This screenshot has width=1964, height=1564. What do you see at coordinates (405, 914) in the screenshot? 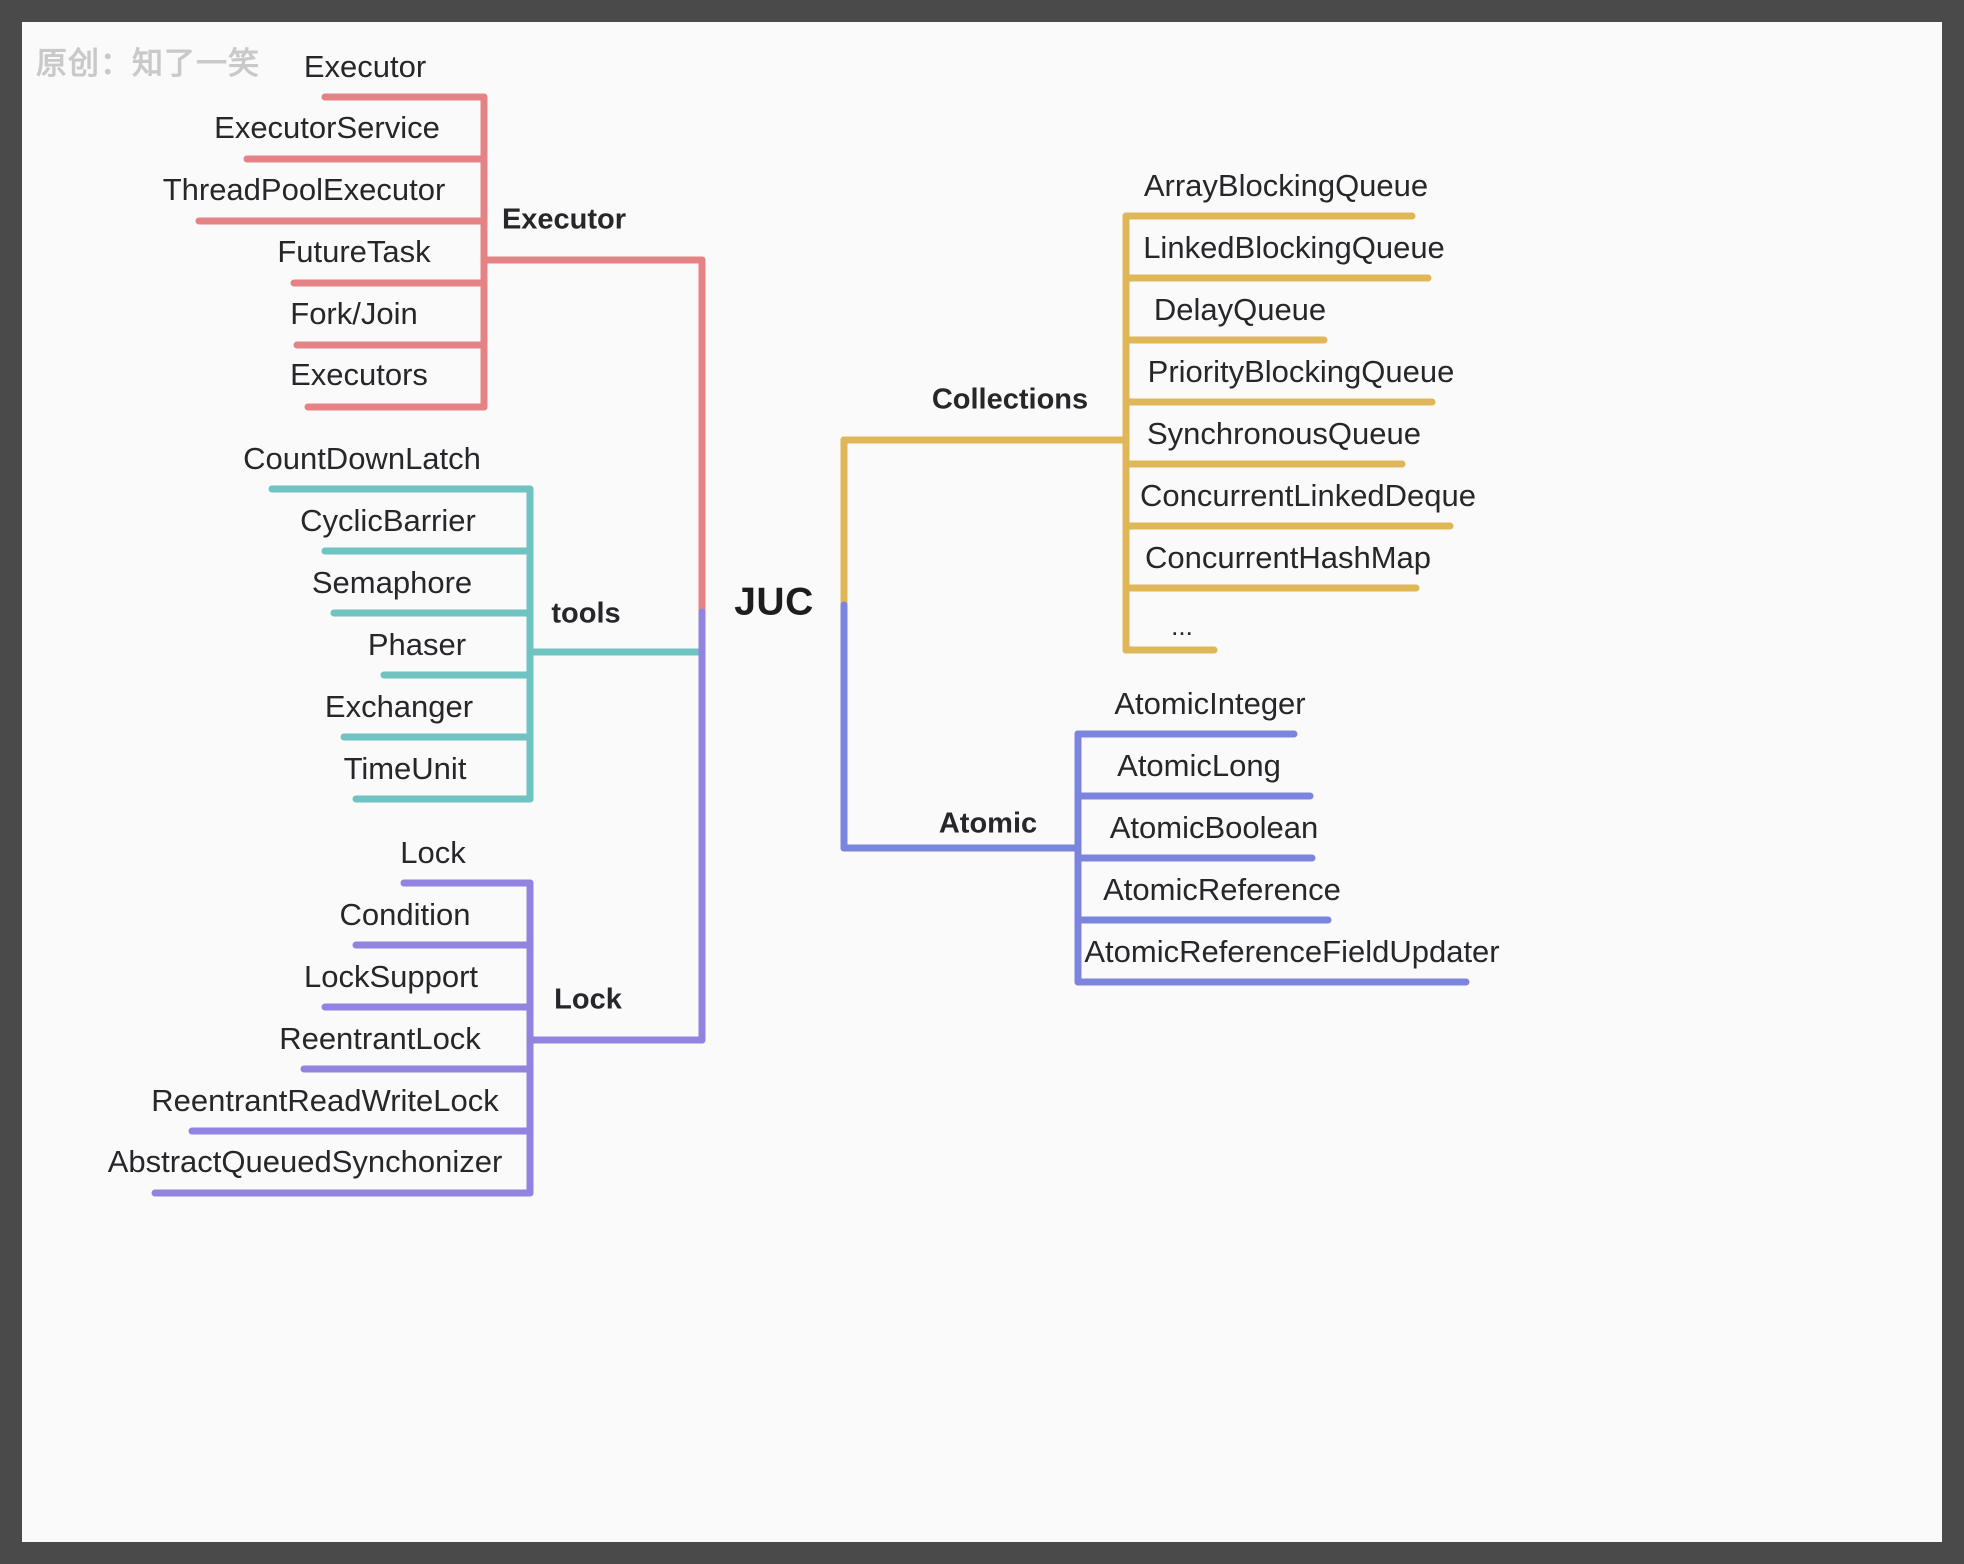
I see `leaf-node: Condition` at bounding box center [405, 914].